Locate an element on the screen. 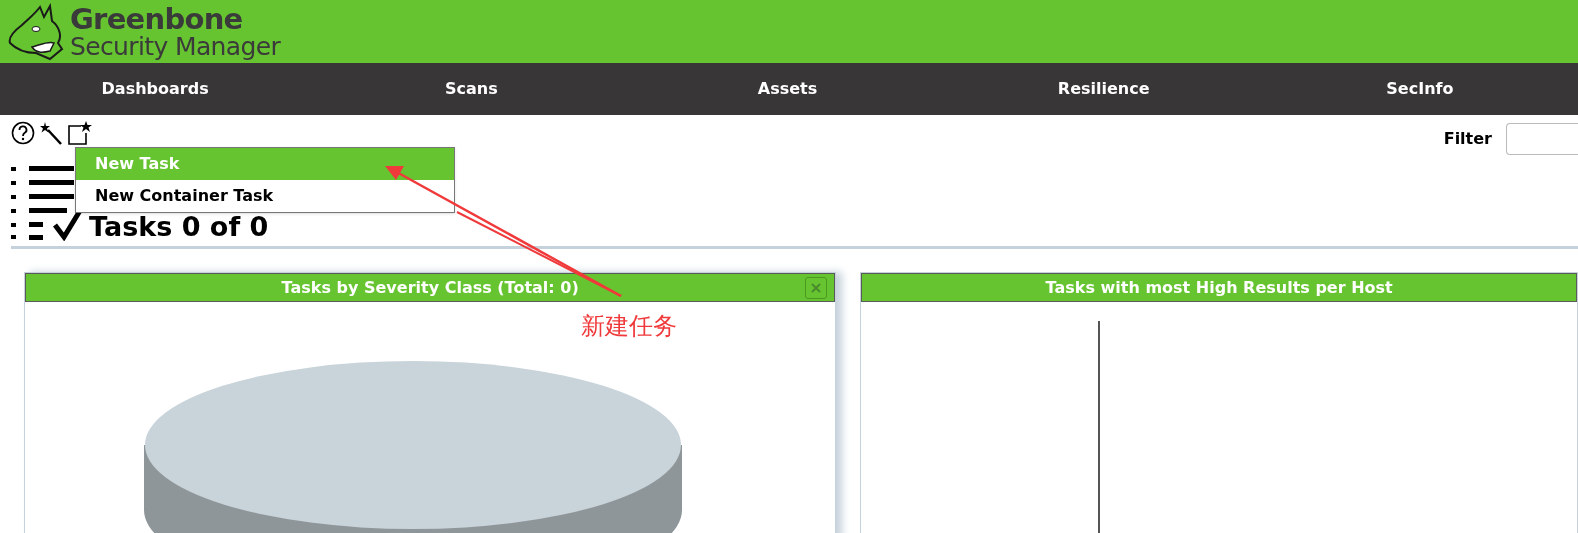 The width and height of the screenshot is (1578, 533). new-item-icon is located at coordinates (80, 133).